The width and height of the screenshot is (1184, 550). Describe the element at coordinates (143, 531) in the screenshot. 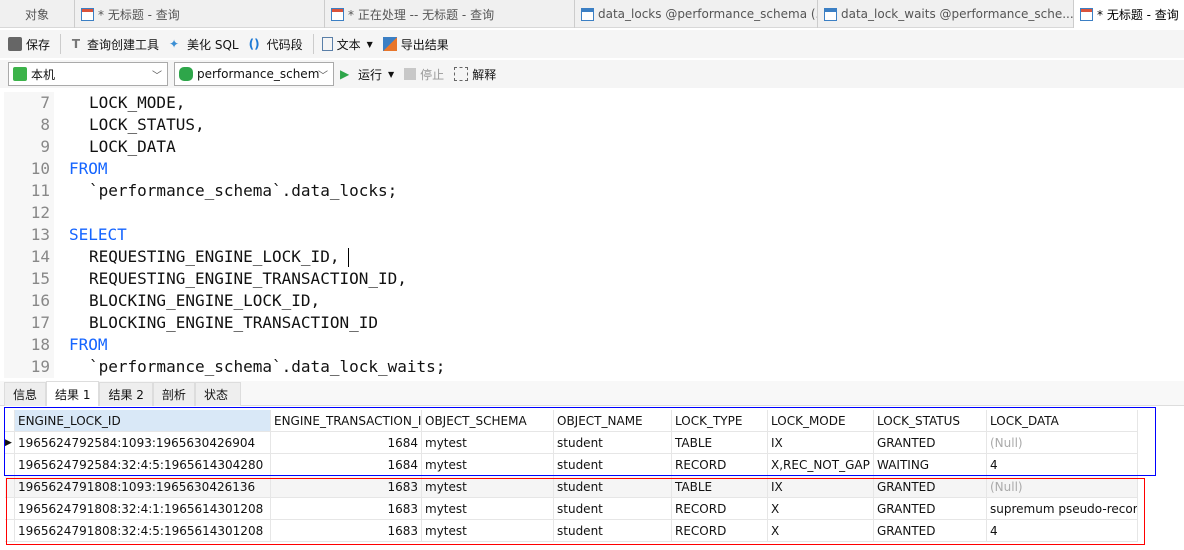

I see `table-cell: 1965624791808:32:4:5:1965614301208` at that location.